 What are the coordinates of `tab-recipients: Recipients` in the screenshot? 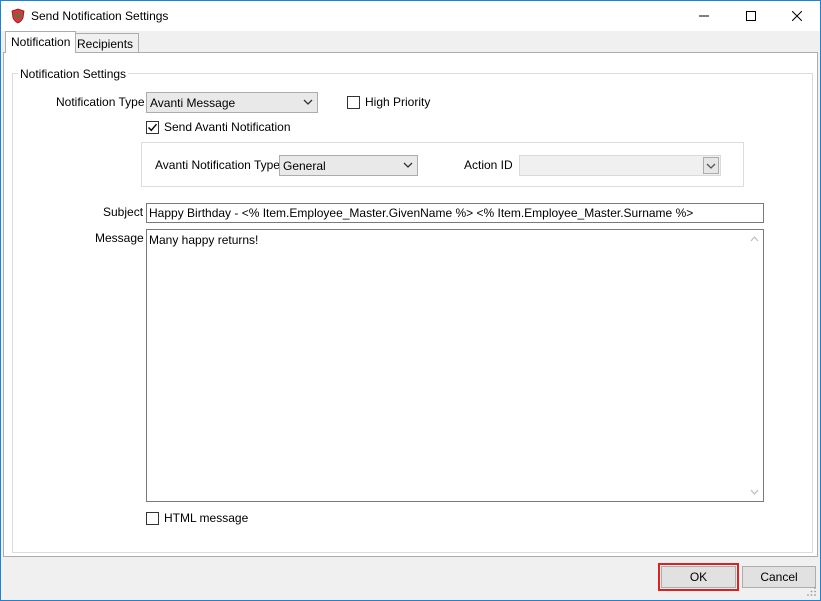 It's located at (105, 43).